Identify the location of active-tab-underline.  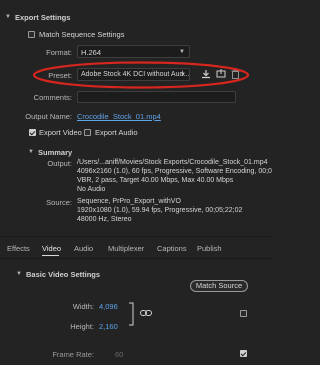
(50, 255).